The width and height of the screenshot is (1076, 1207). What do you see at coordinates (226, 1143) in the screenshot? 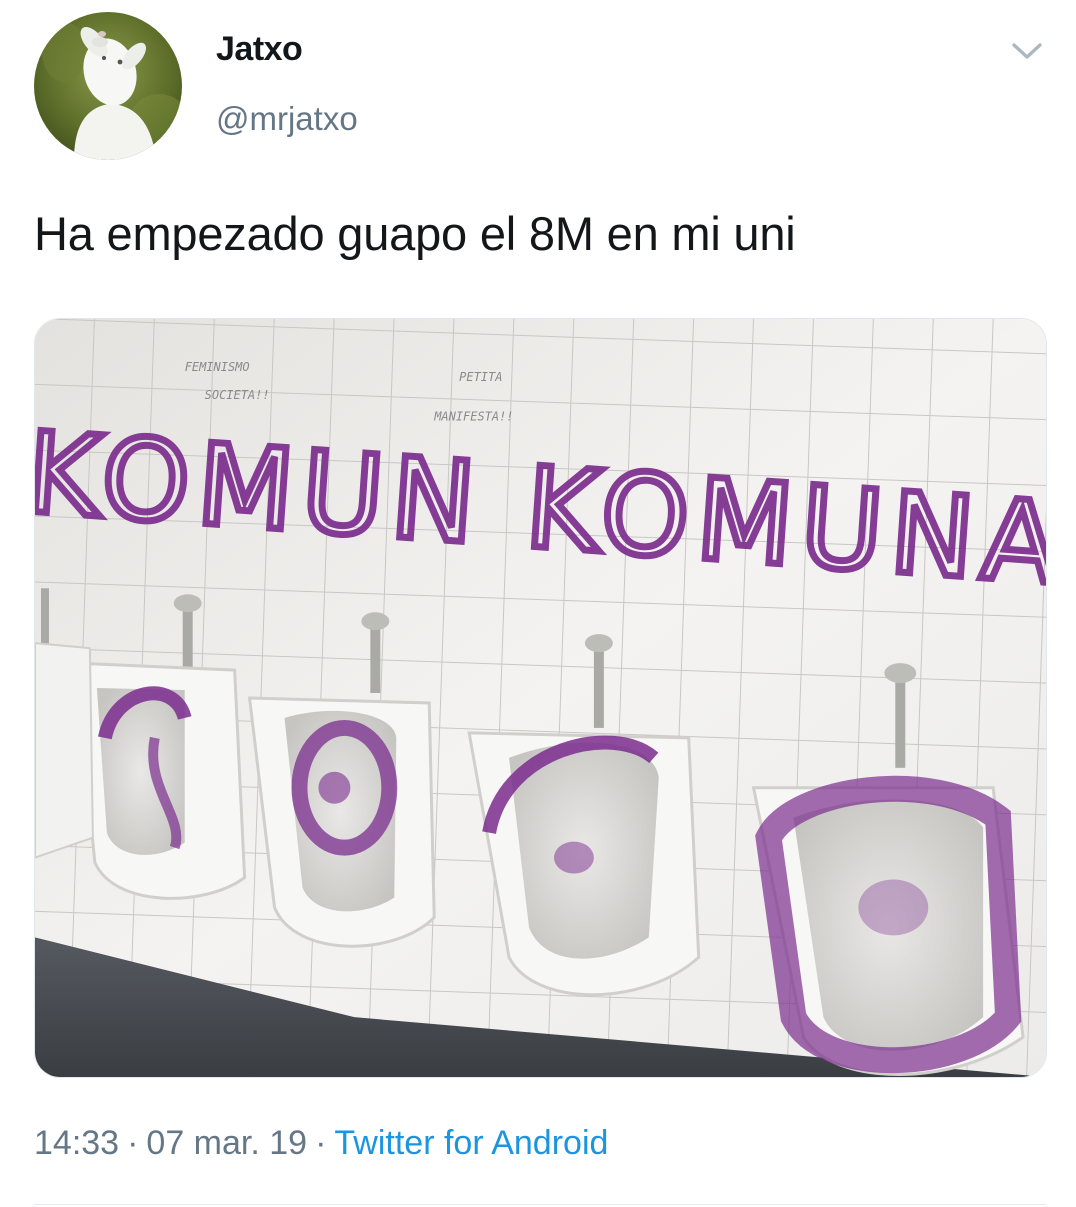
I see `tweet-date: 07 mar. 19` at bounding box center [226, 1143].